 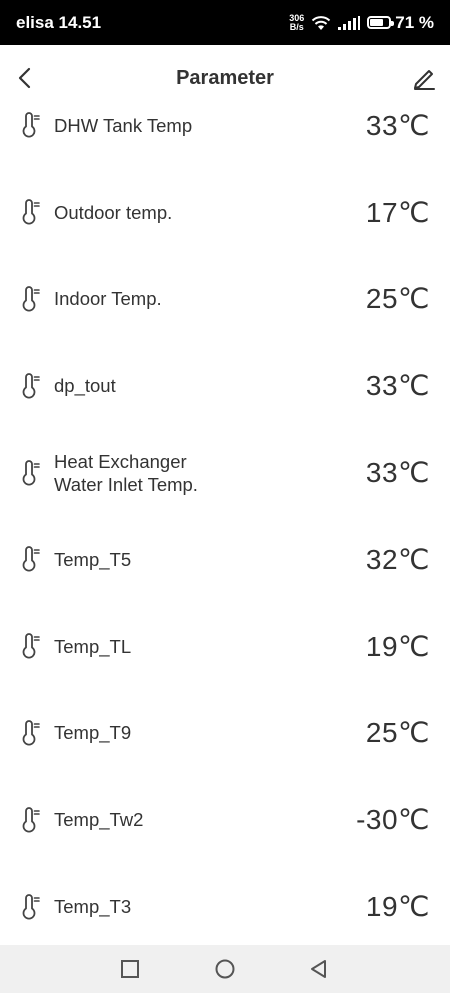 I want to click on parameter-row: Temp_T3 19℃, so click(x=225, y=906).